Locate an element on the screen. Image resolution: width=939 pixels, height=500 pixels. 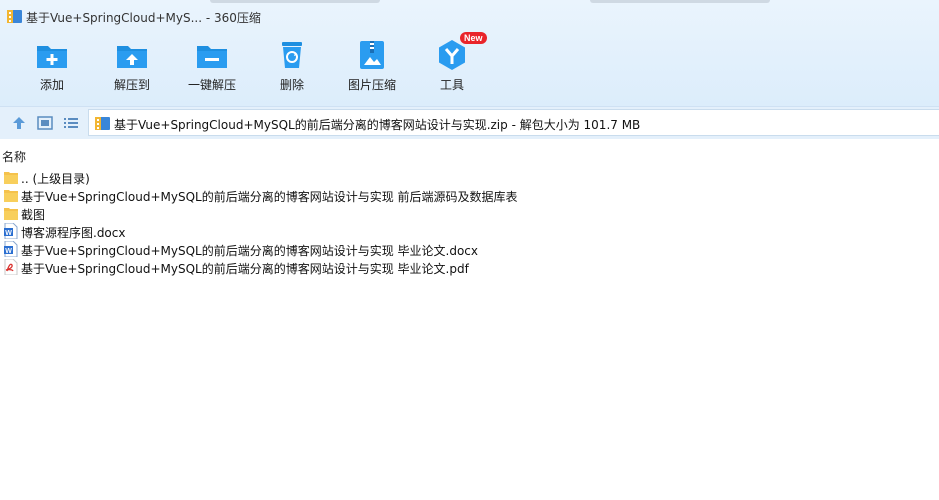
add-folder-icon is located at coordinates (52, 57).